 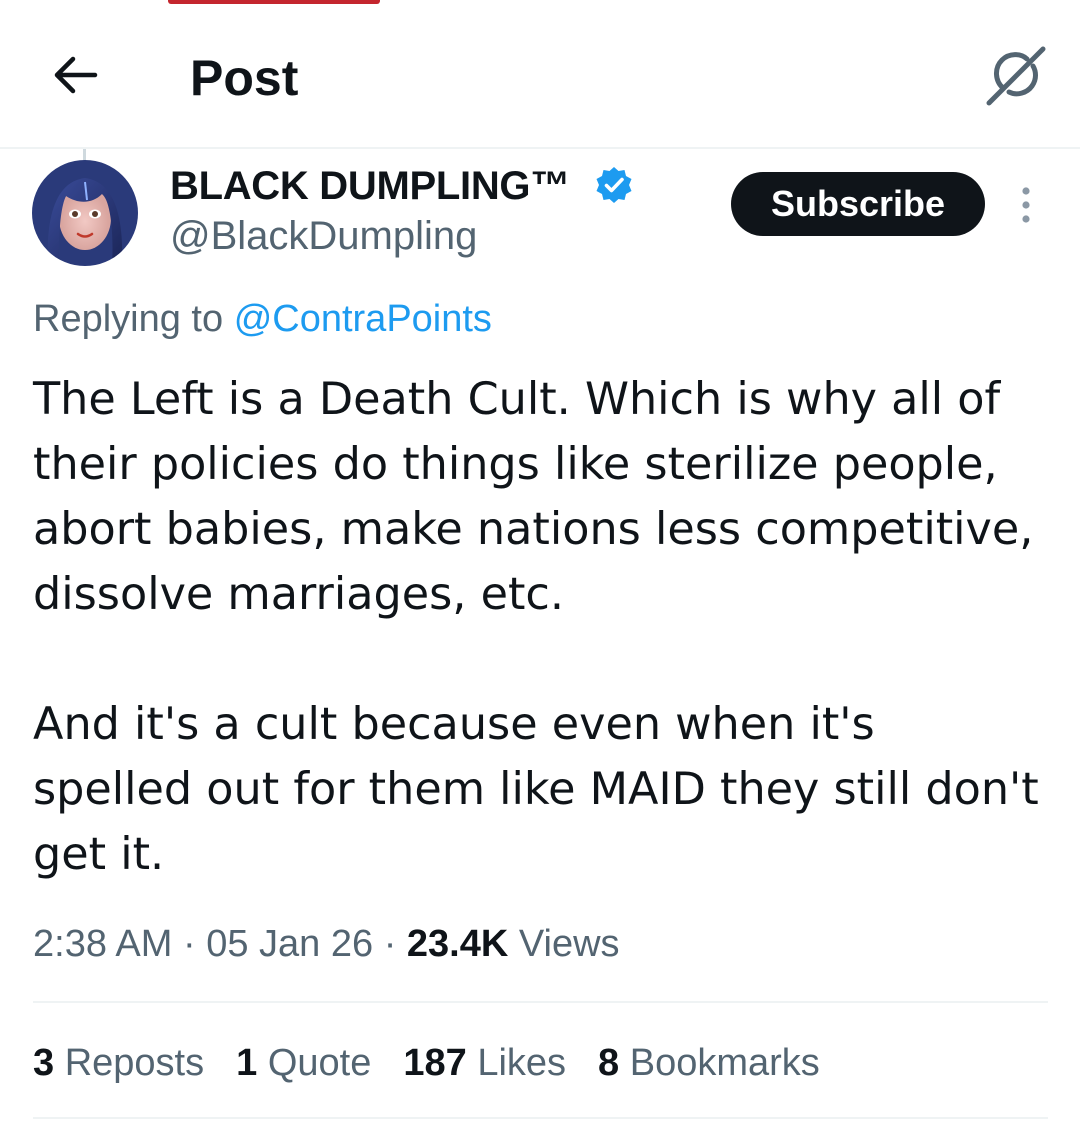 I want to click on avatar, so click(x=85, y=213).